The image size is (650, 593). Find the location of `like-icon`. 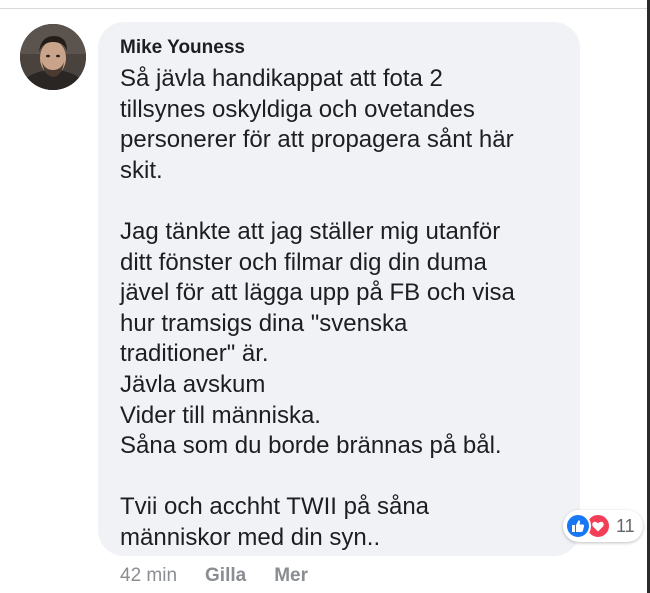

like-icon is located at coordinates (578, 526).